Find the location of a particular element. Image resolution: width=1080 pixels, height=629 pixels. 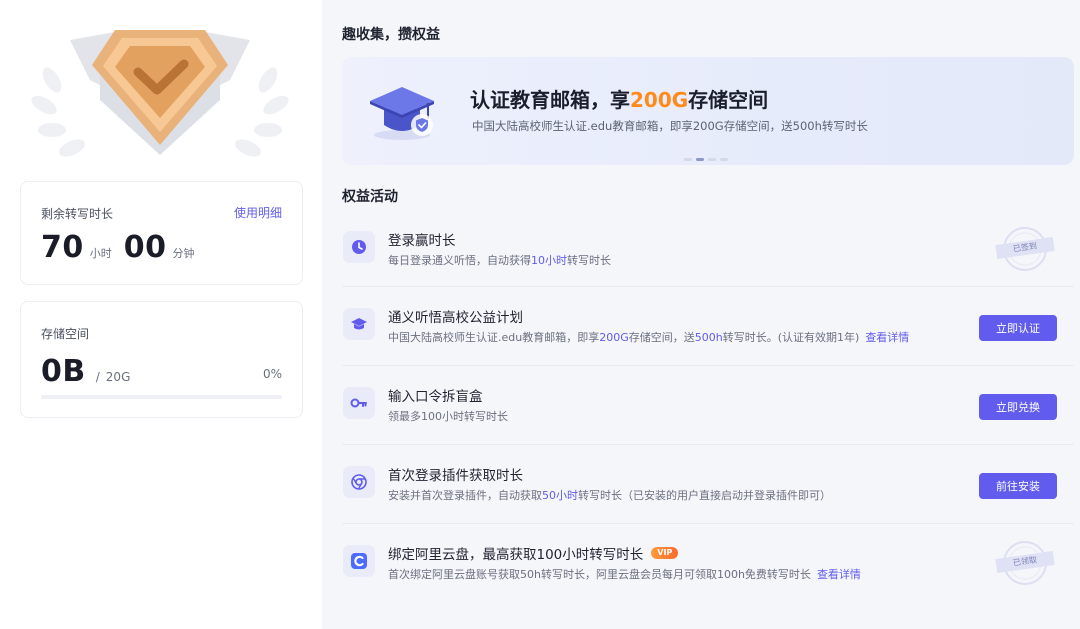

storage-label: 存储空间 is located at coordinates (65, 334).